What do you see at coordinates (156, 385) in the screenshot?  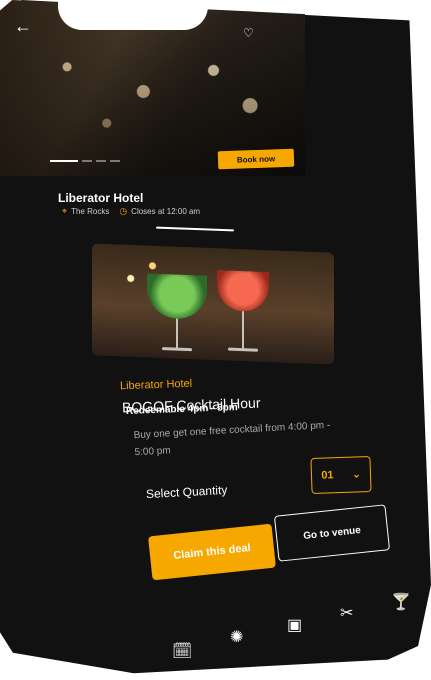 I see `deal-venue: Liberator Hotel` at bounding box center [156, 385].